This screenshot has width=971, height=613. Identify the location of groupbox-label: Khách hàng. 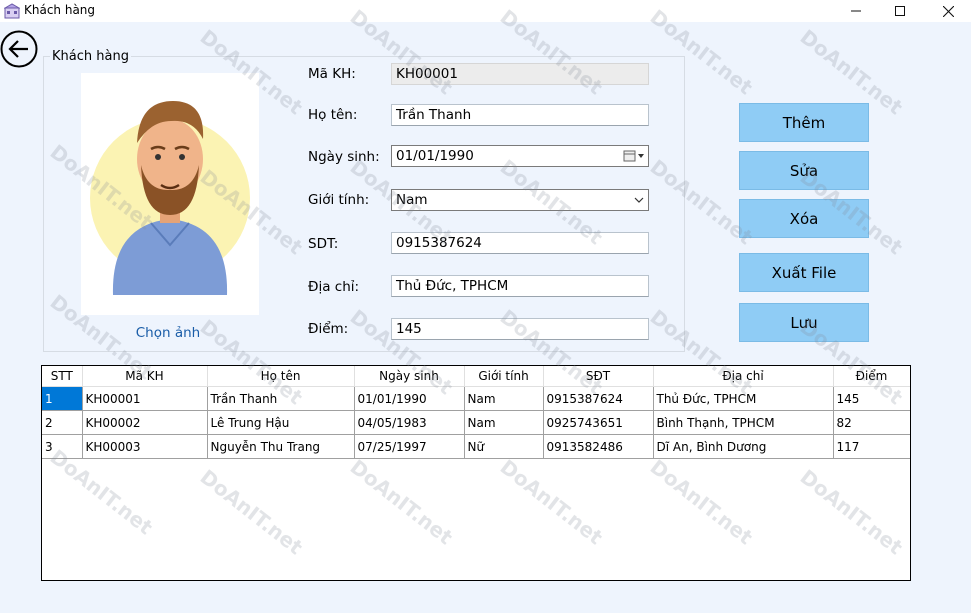
(90, 56).